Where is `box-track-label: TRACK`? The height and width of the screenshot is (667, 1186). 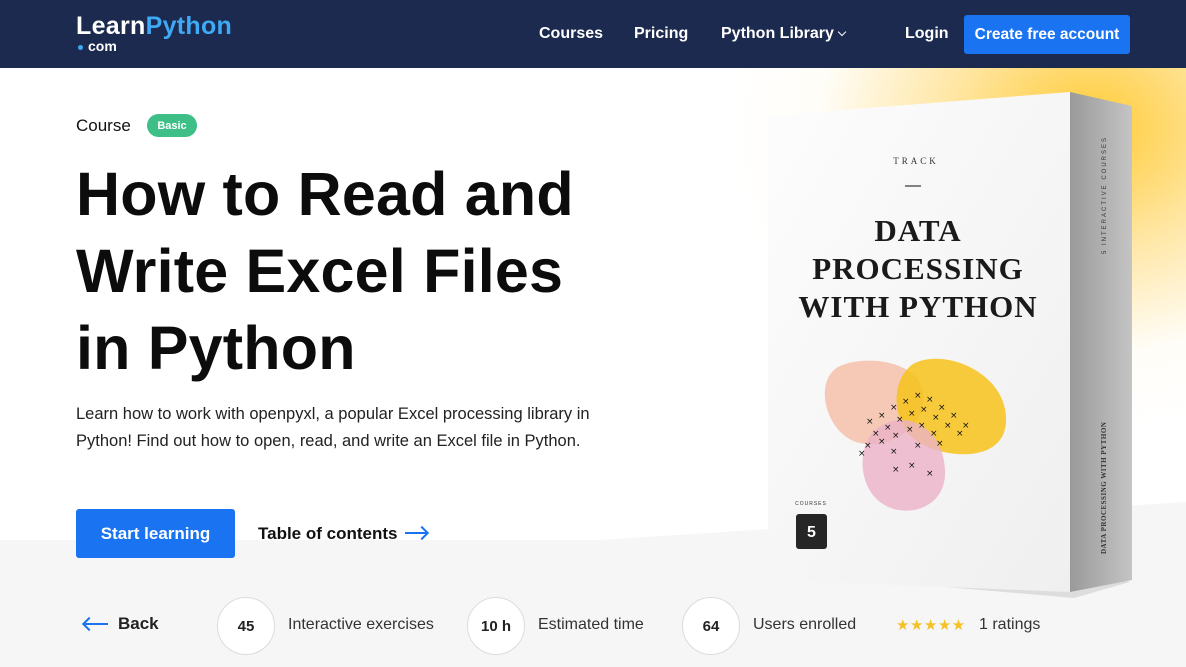 box-track-label: TRACK is located at coordinates (916, 161).